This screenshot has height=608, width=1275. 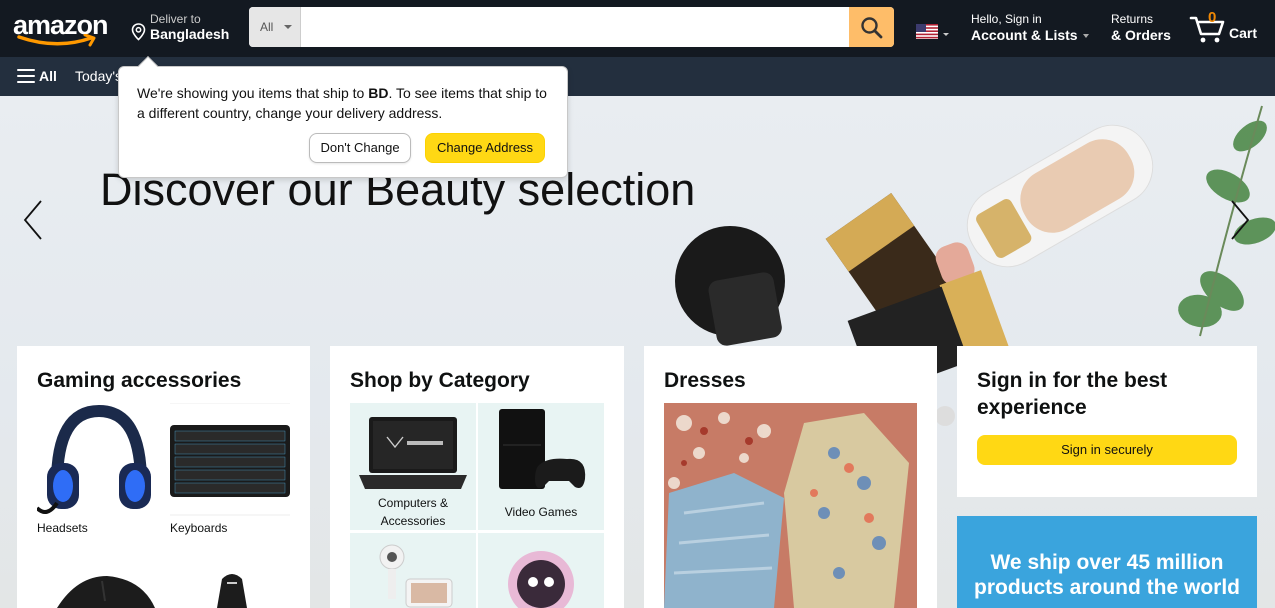 What do you see at coordinates (413, 453) in the screenshot?
I see `laptop-image` at bounding box center [413, 453].